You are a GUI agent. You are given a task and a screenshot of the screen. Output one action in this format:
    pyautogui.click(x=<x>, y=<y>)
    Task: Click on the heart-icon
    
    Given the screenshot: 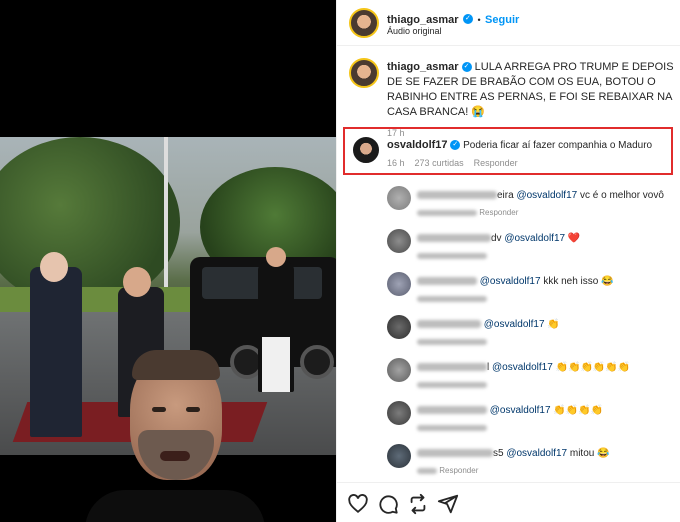 What is the action you would take?
    pyautogui.click(x=358, y=504)
    